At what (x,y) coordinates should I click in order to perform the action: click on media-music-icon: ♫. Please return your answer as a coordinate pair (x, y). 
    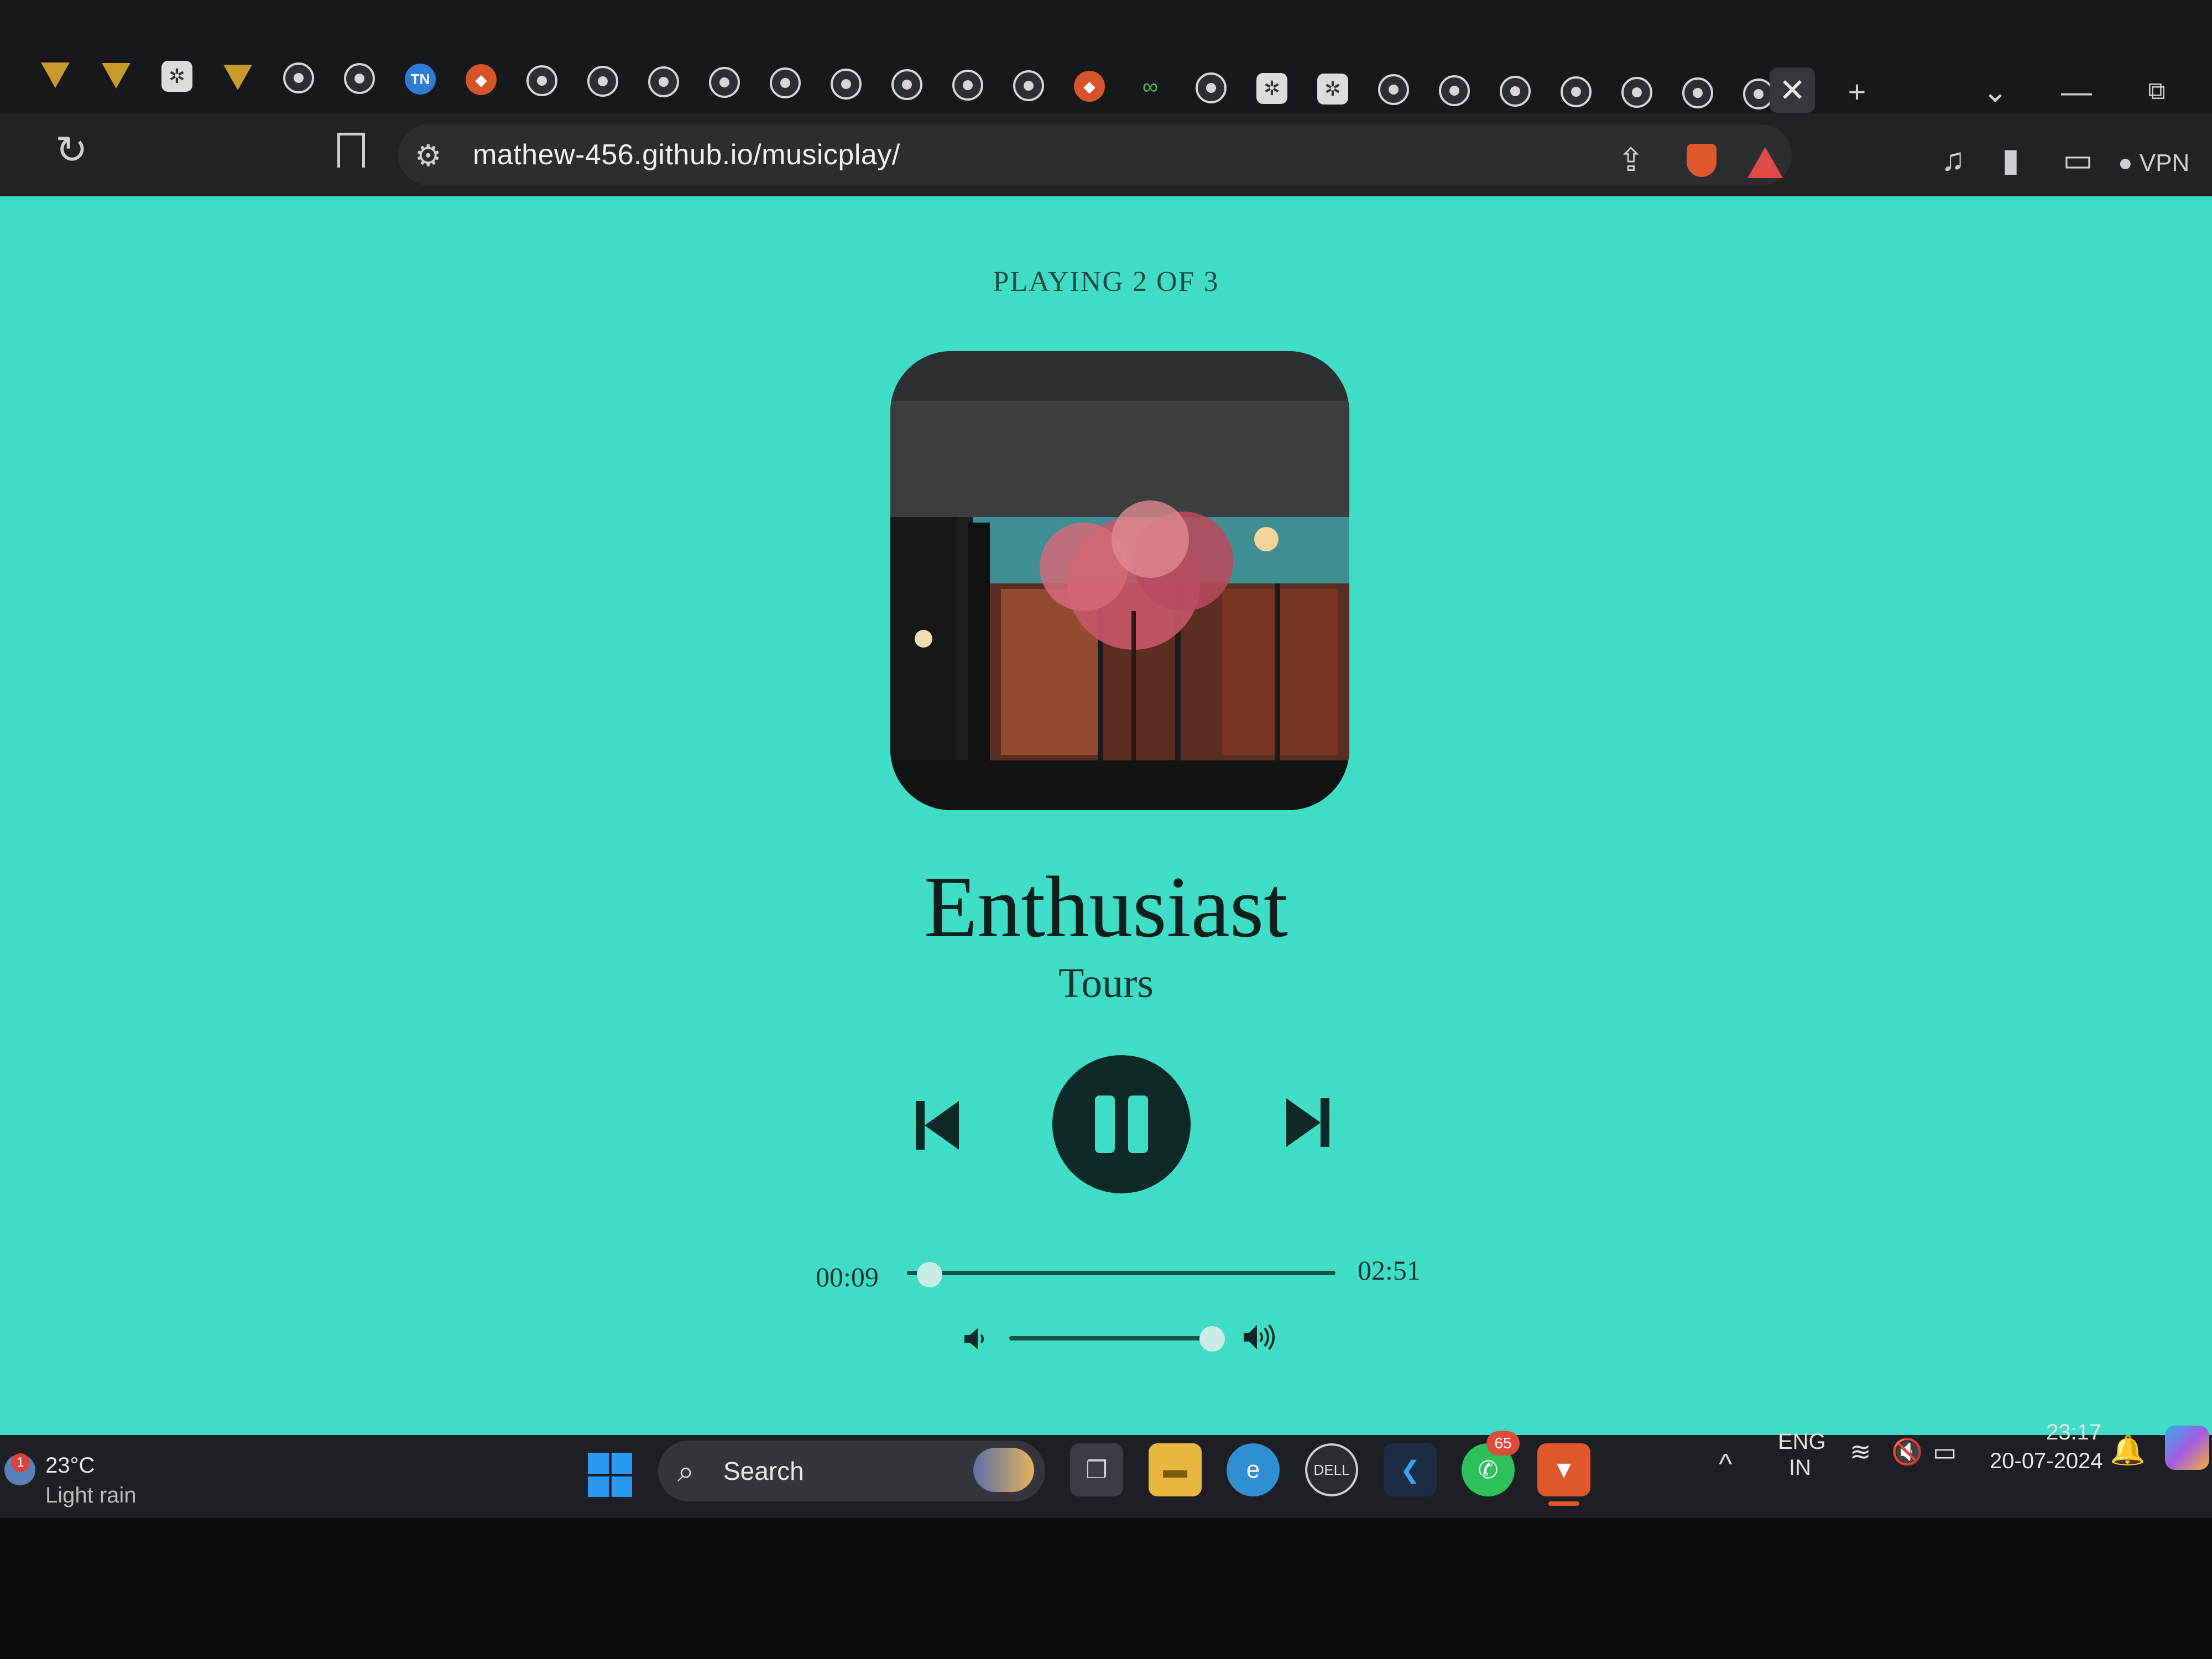
    Looking at the image, I should click on (1953, 160).